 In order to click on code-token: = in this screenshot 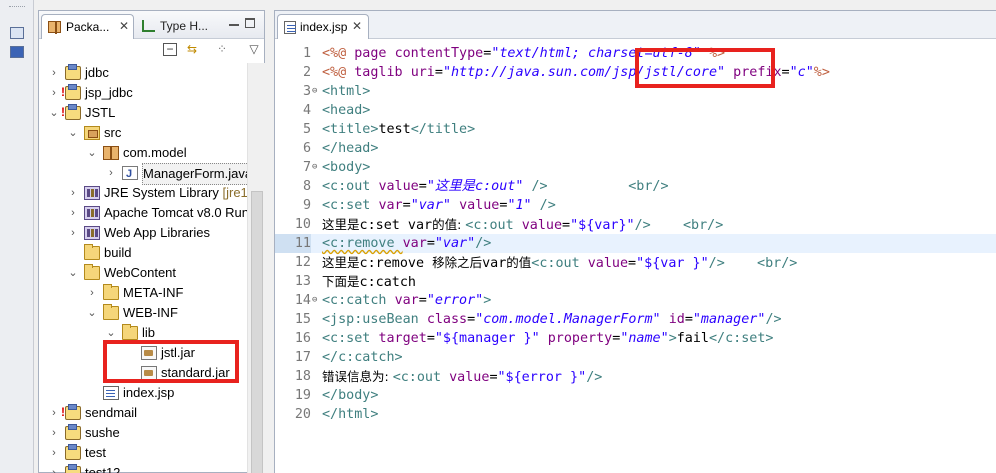, I will do `click(430, 338)`.